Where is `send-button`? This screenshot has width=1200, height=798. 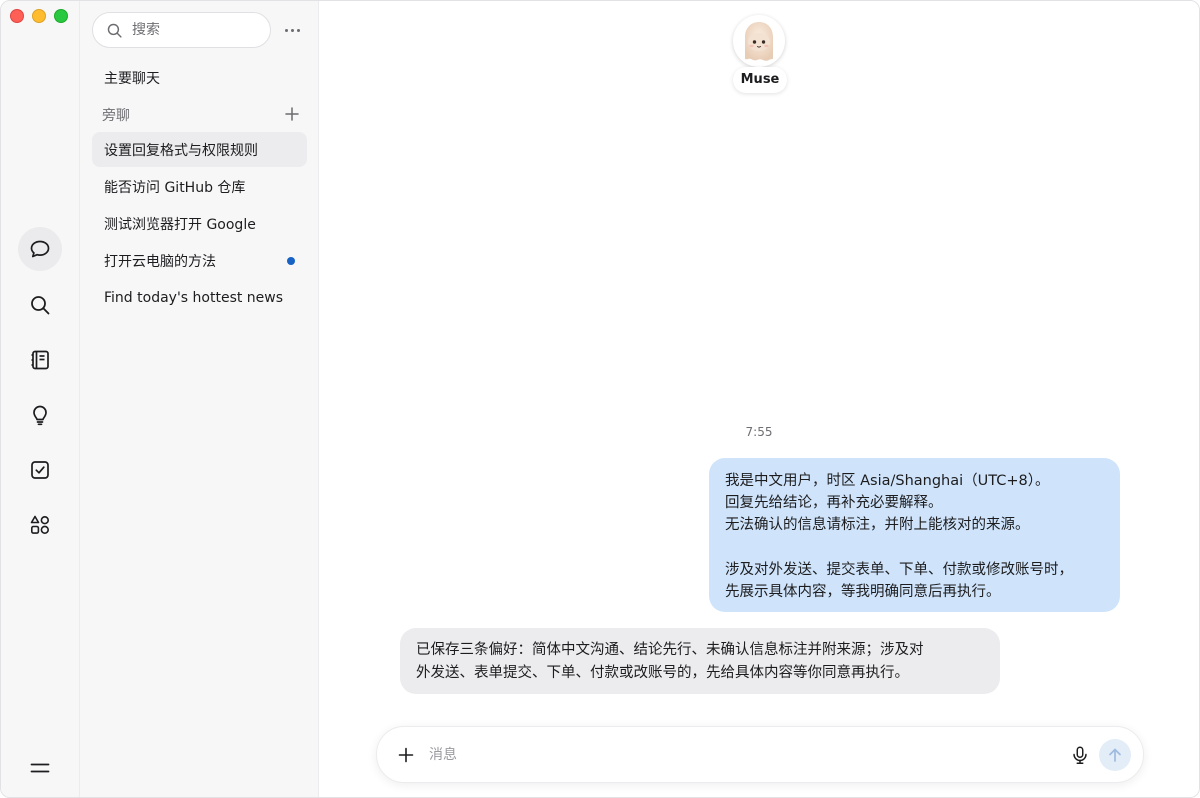 send-button is located at coordinates (1115, 755).